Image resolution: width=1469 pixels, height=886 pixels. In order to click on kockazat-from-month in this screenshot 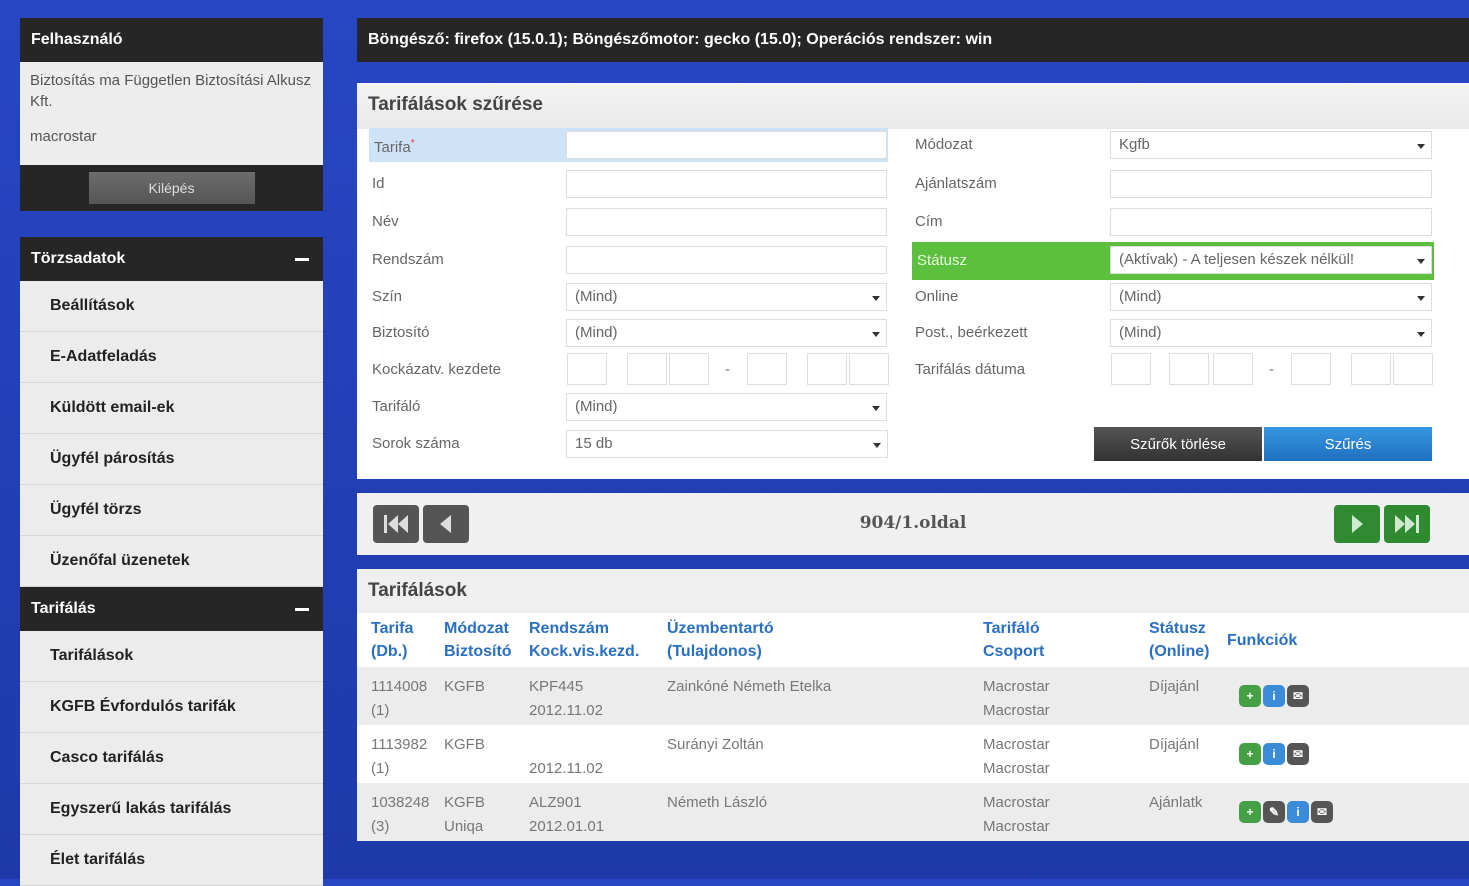, I will do `click(647, 369)`.